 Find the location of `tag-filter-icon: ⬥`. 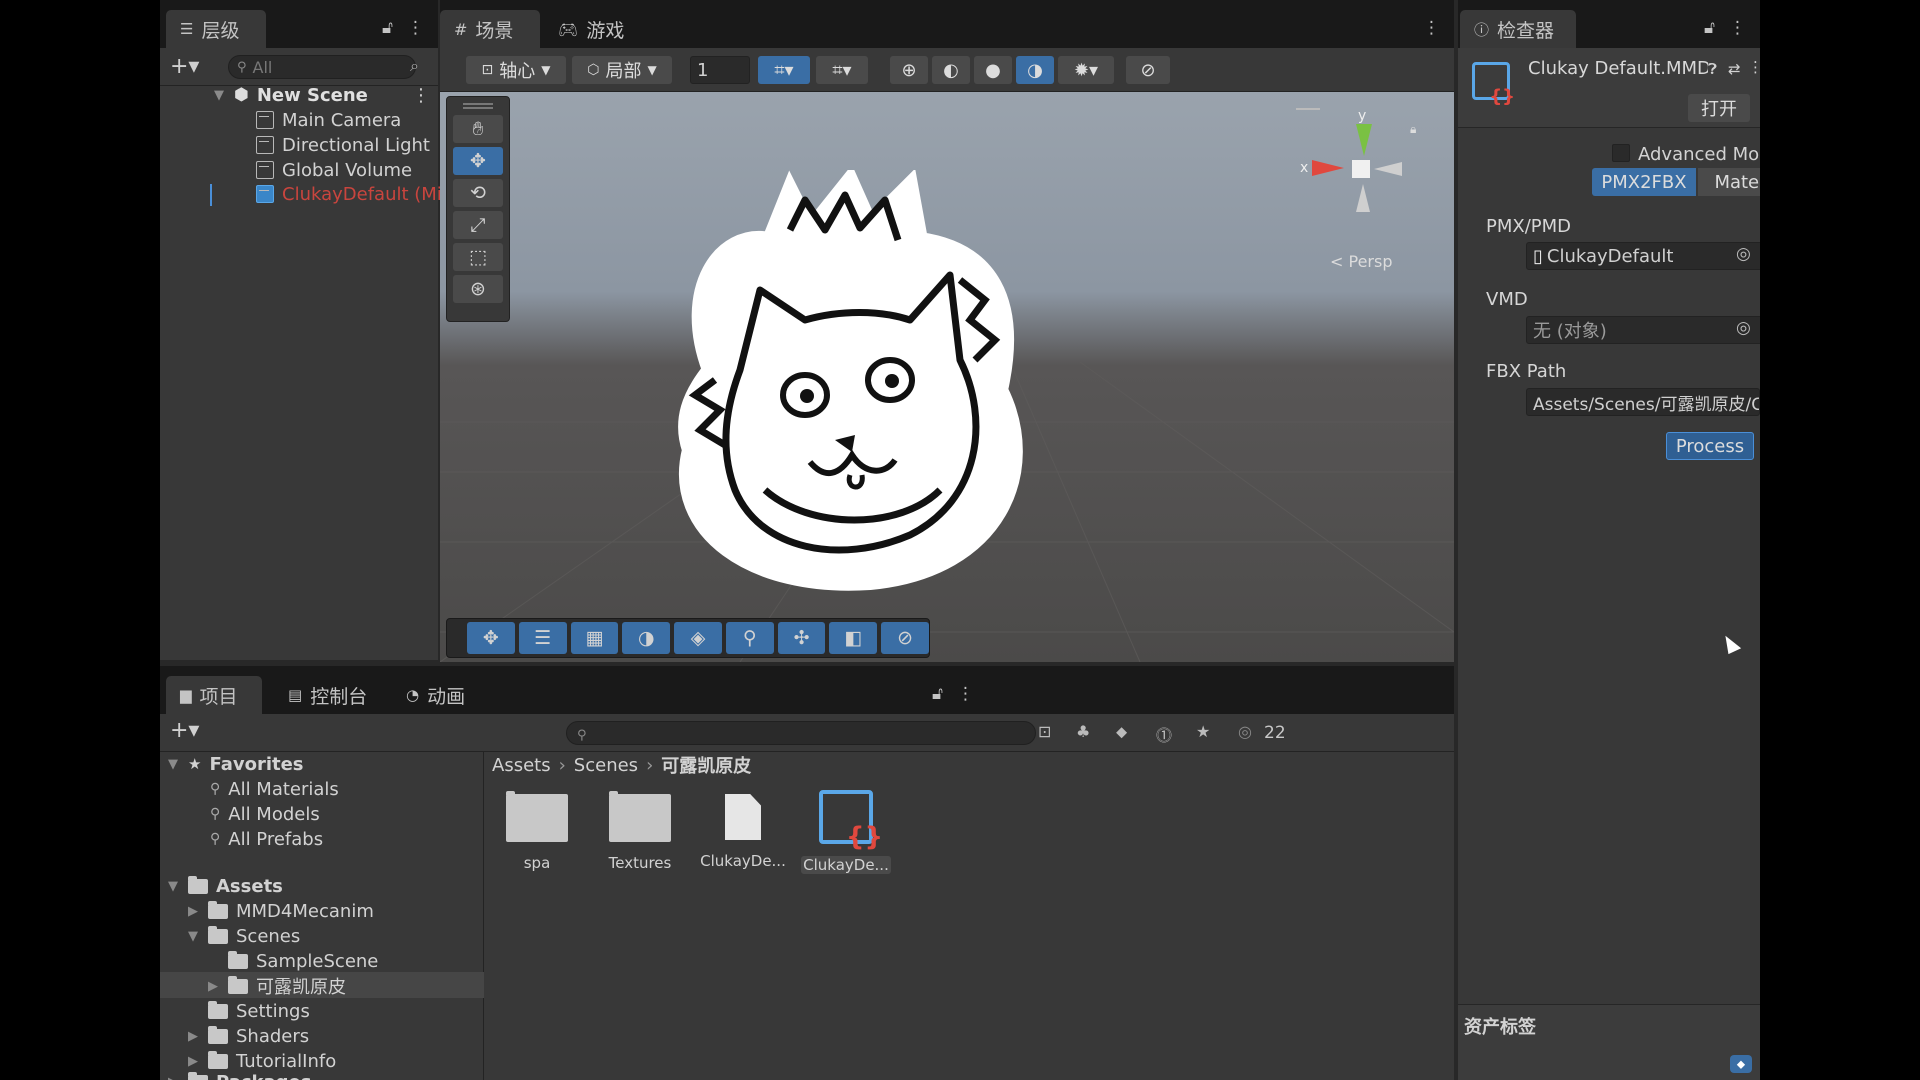

tag-filter-icon: ⬥ is located at coordinates (1121, 732).